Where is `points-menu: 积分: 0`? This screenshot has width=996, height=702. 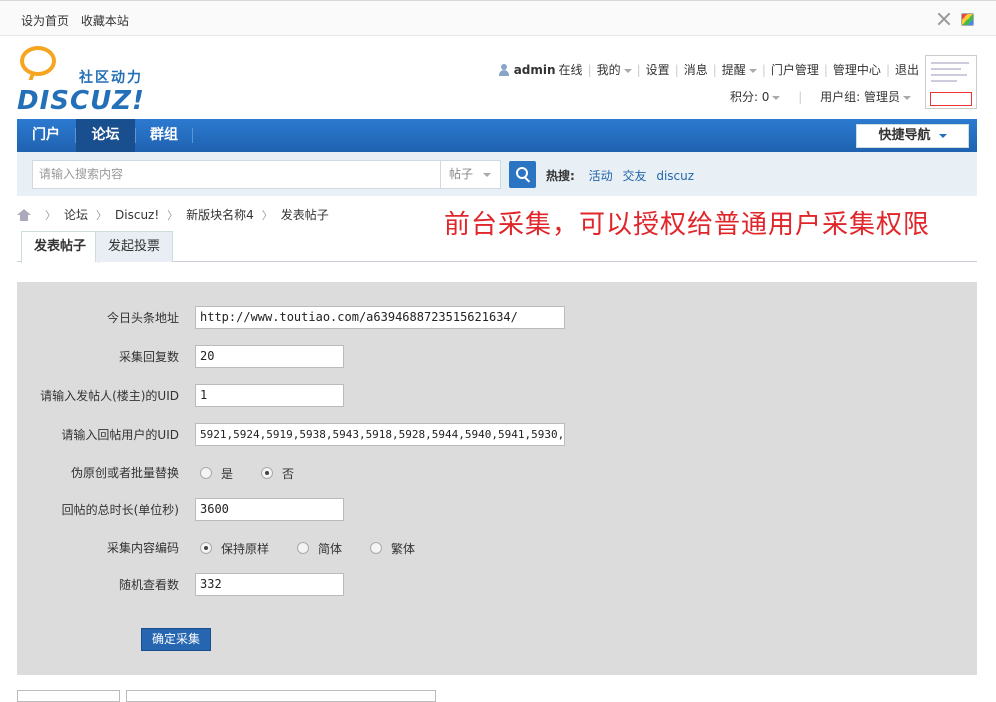
points-menu: 积分: 0 is located at coordinates (755, 97).